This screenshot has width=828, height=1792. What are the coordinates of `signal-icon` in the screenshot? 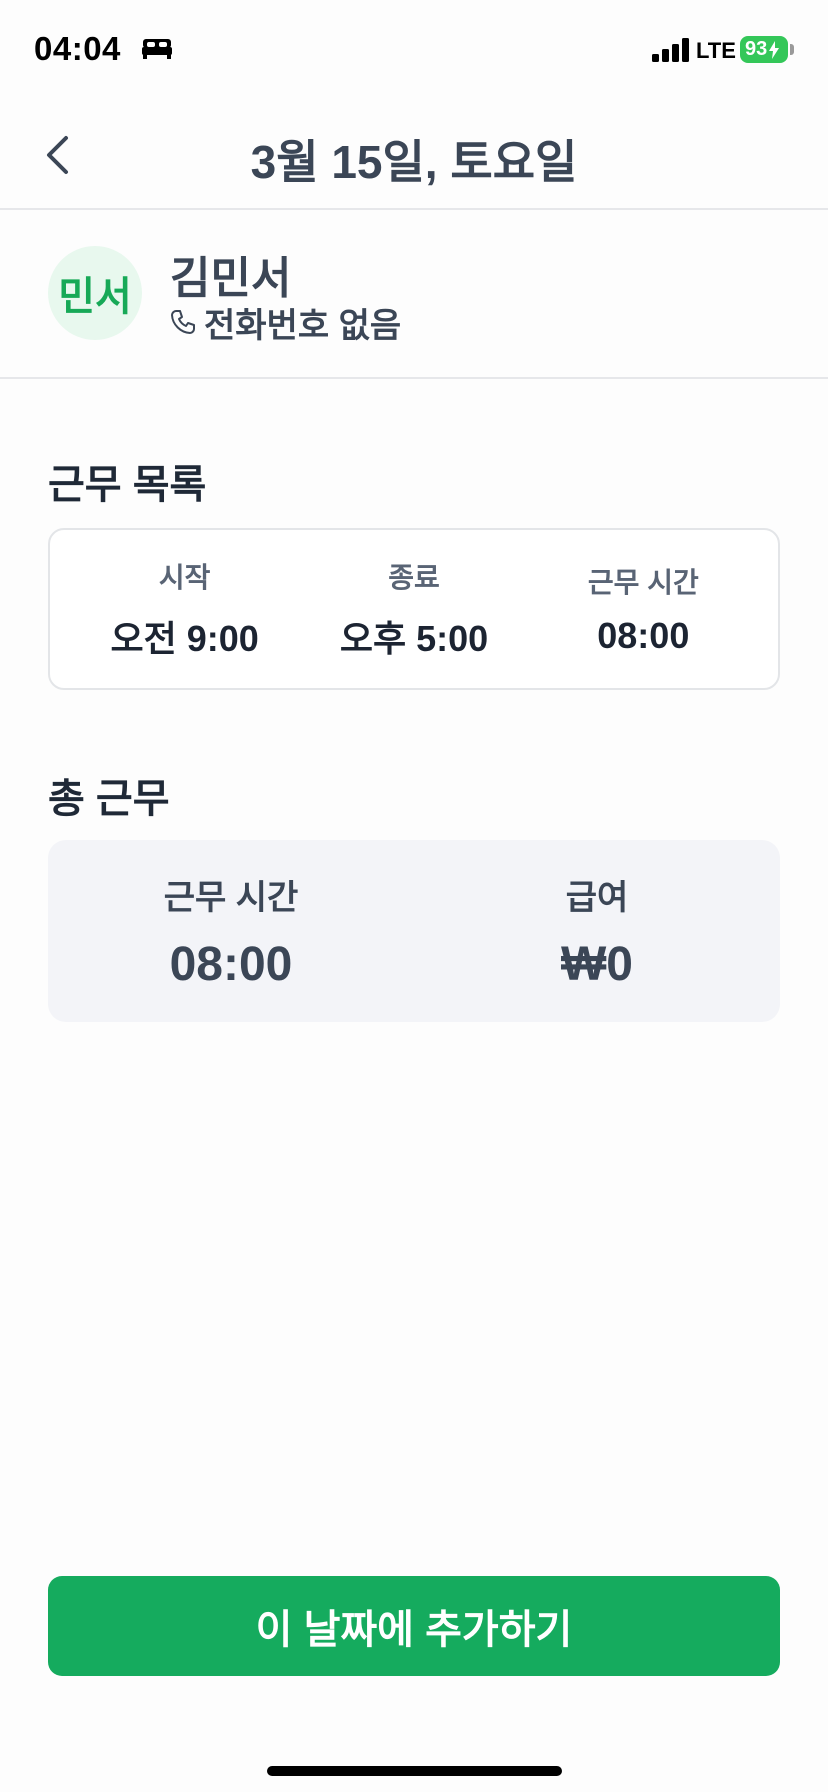 It's located at (670, 50).